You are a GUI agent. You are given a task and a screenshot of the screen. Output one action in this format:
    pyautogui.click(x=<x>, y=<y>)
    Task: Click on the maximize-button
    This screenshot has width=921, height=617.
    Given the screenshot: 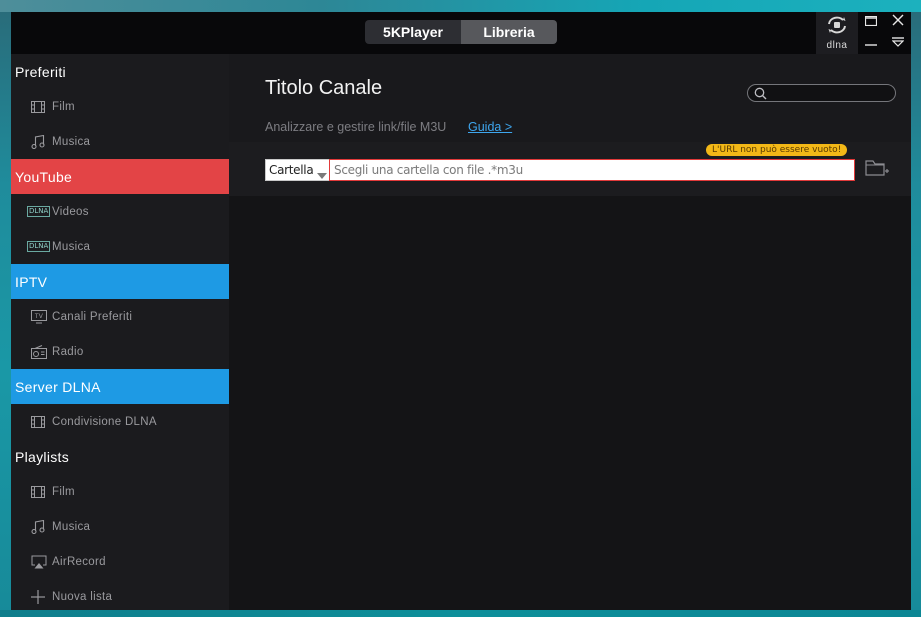 What is the action you would take?
    pyautogui.click(x=871, y=22)
    